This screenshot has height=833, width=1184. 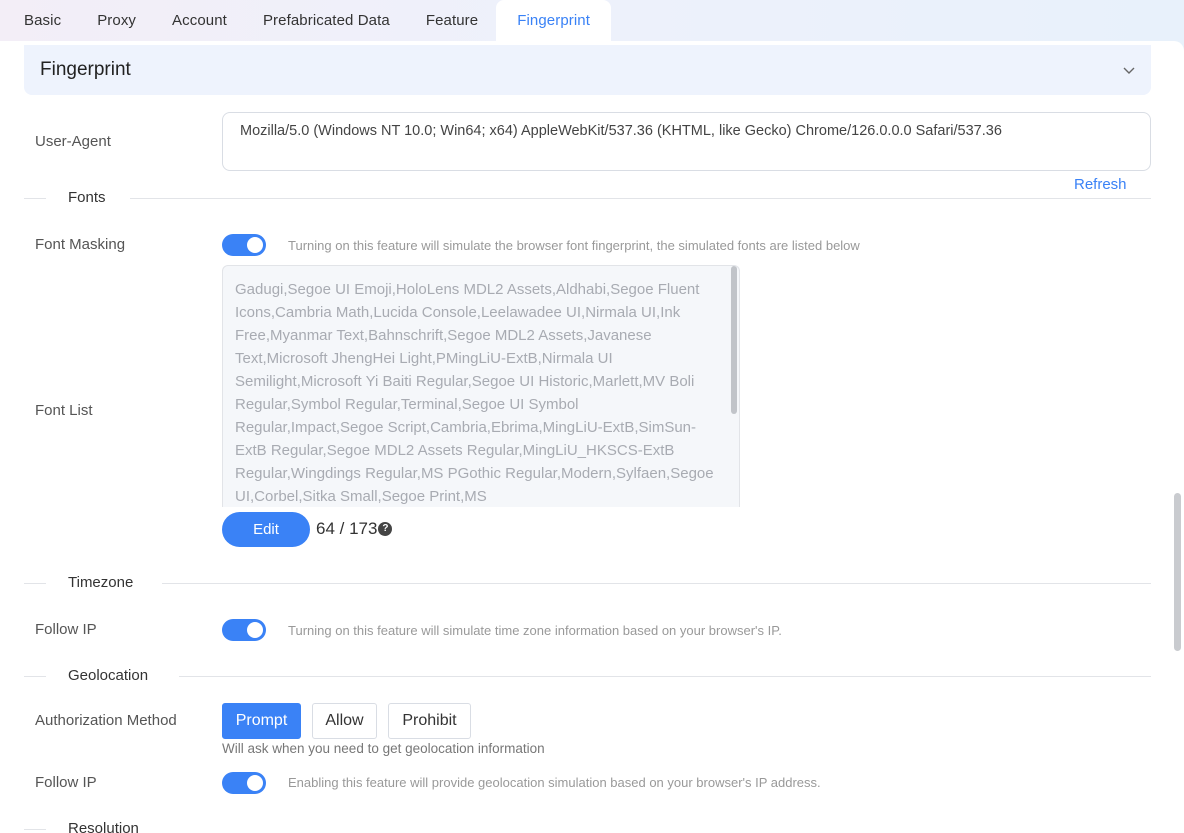 I want to click on font-list-scrollbar, so click(x=734, y=340).